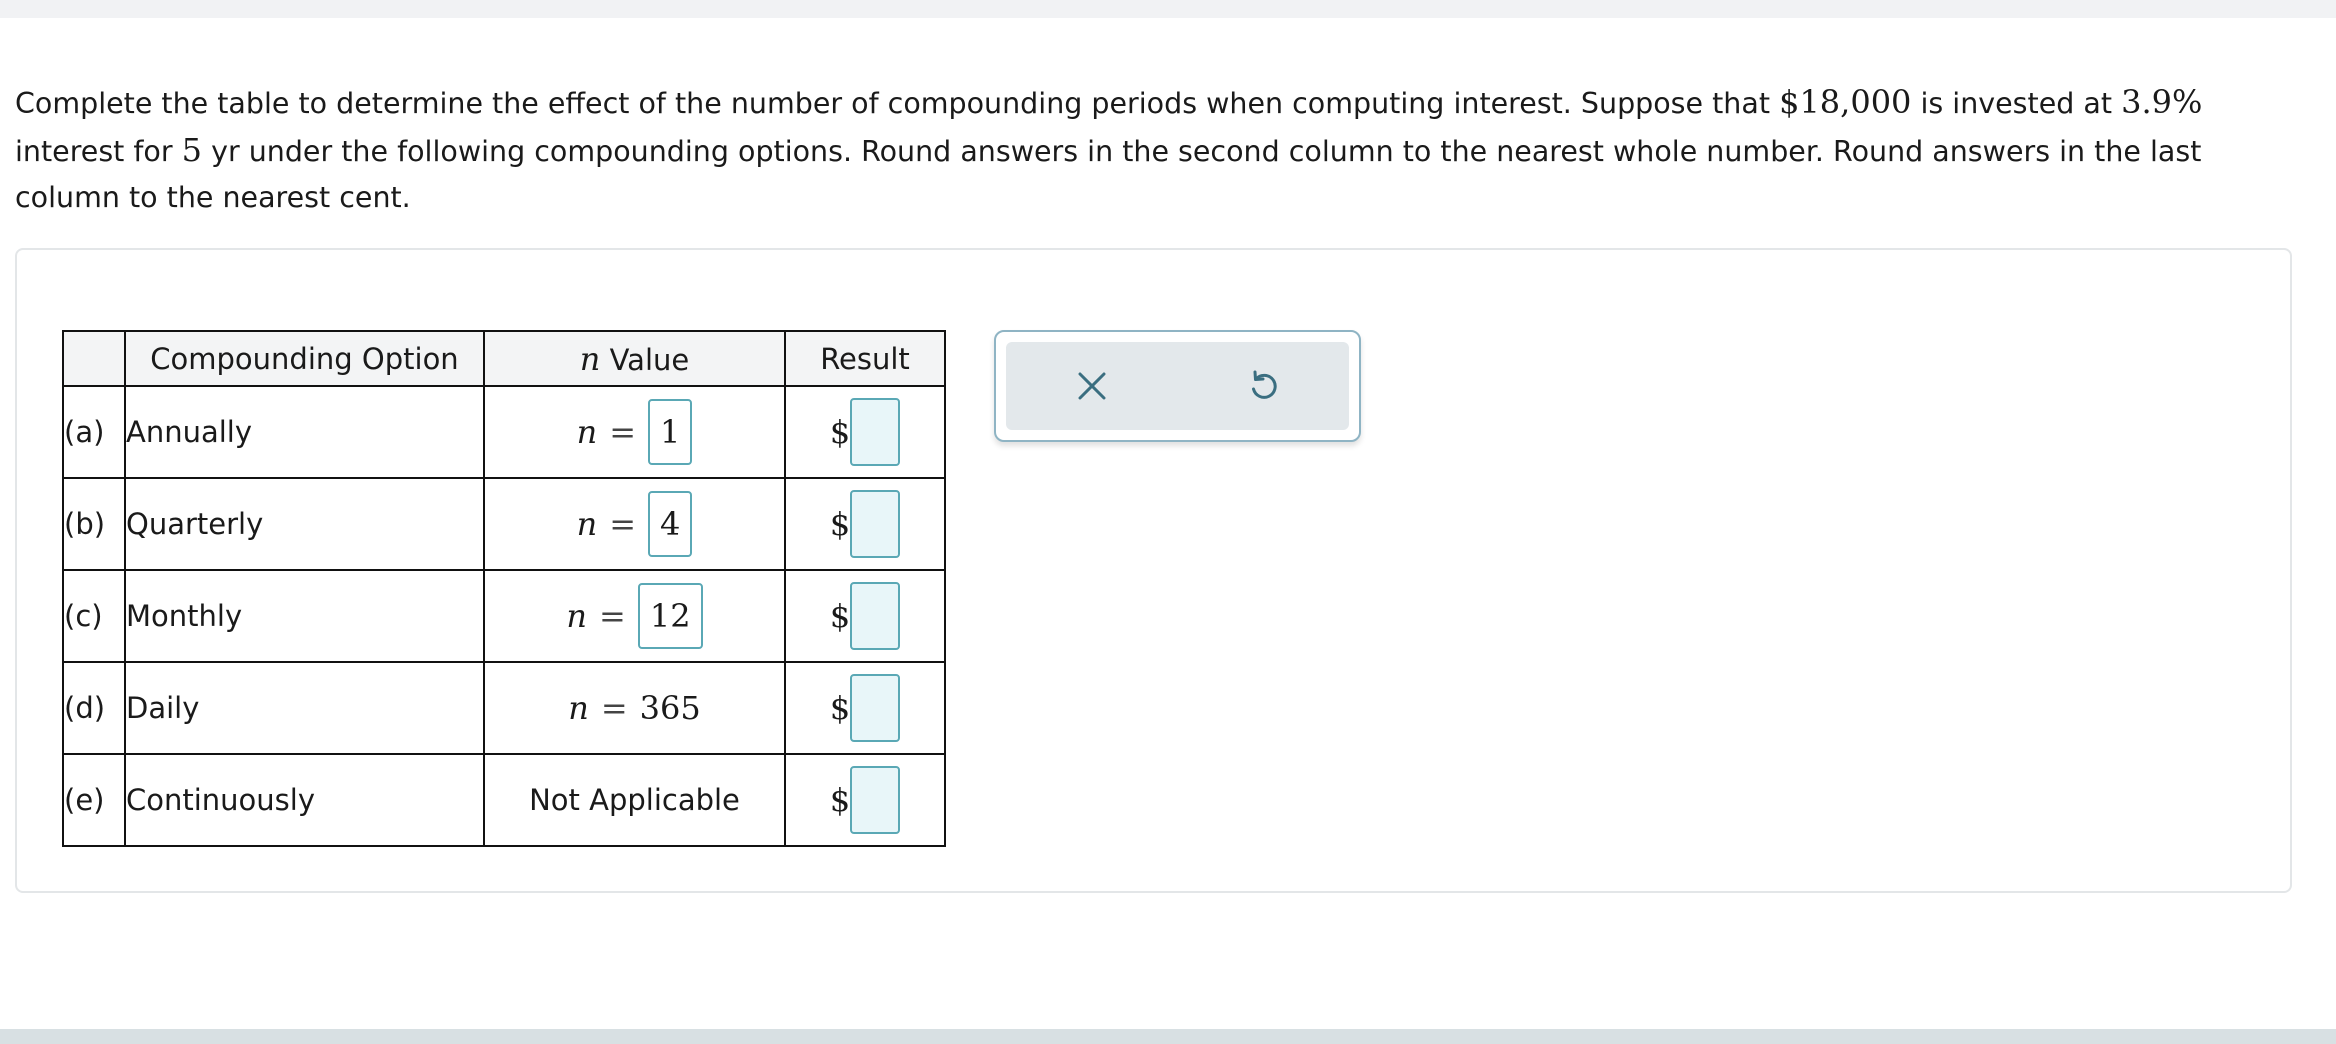  I want to click on answer-actions, so click(1177, 386).